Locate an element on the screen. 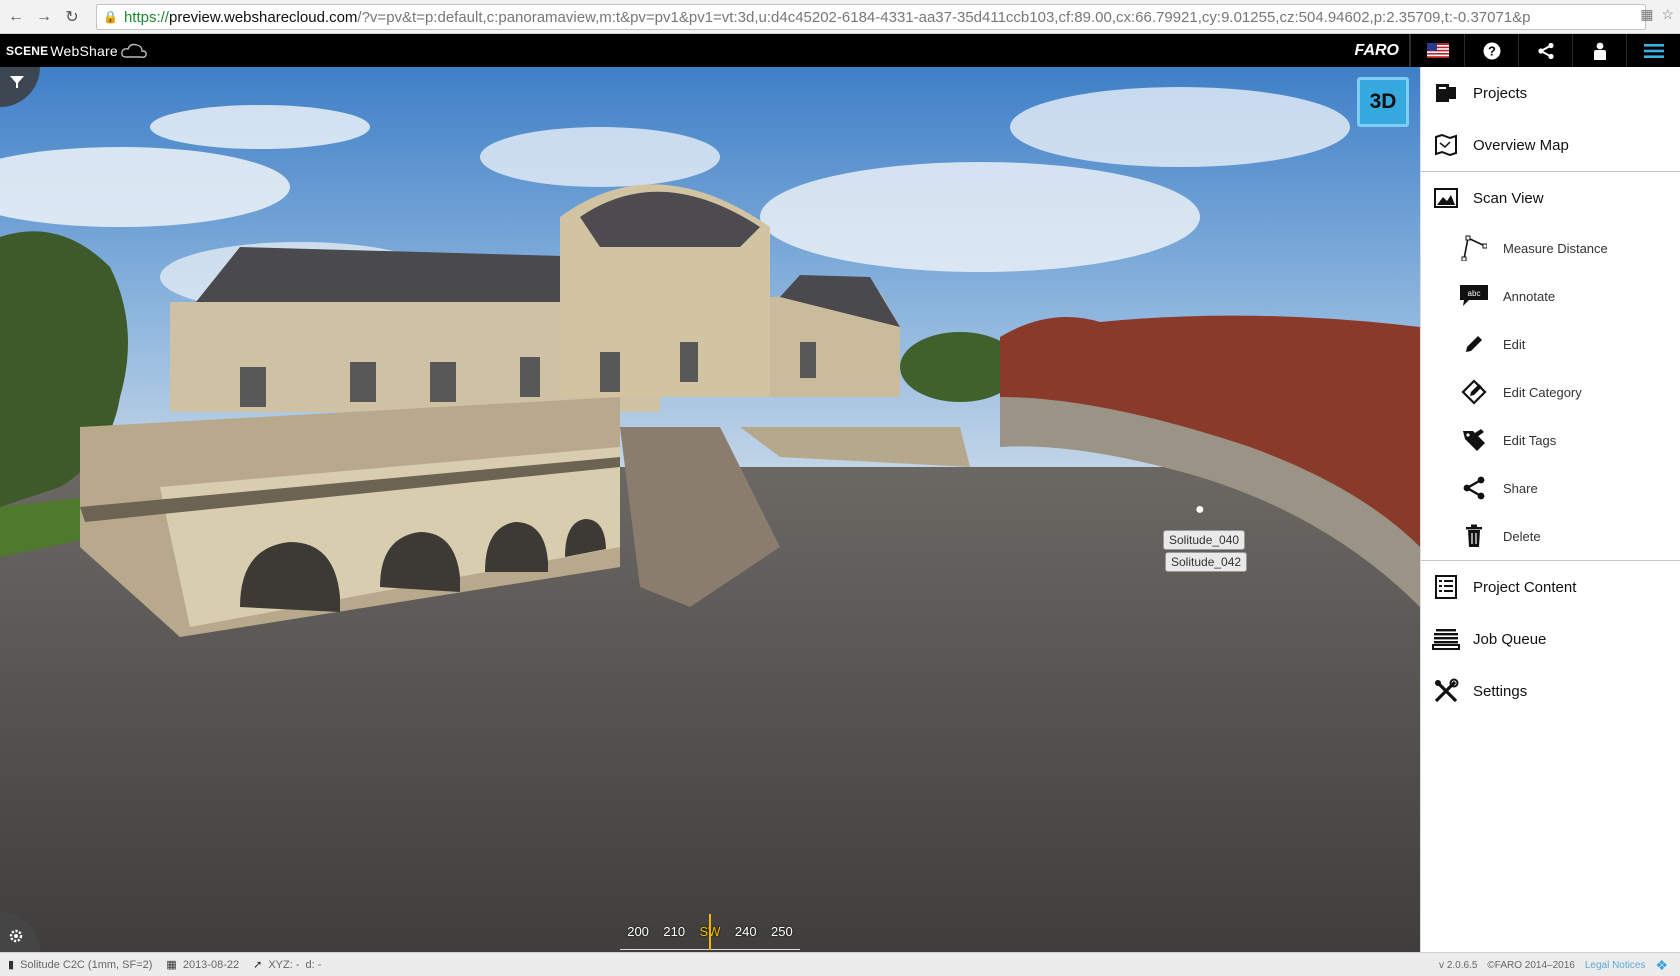  forward-icon: → is located at coordinates (44, 17).